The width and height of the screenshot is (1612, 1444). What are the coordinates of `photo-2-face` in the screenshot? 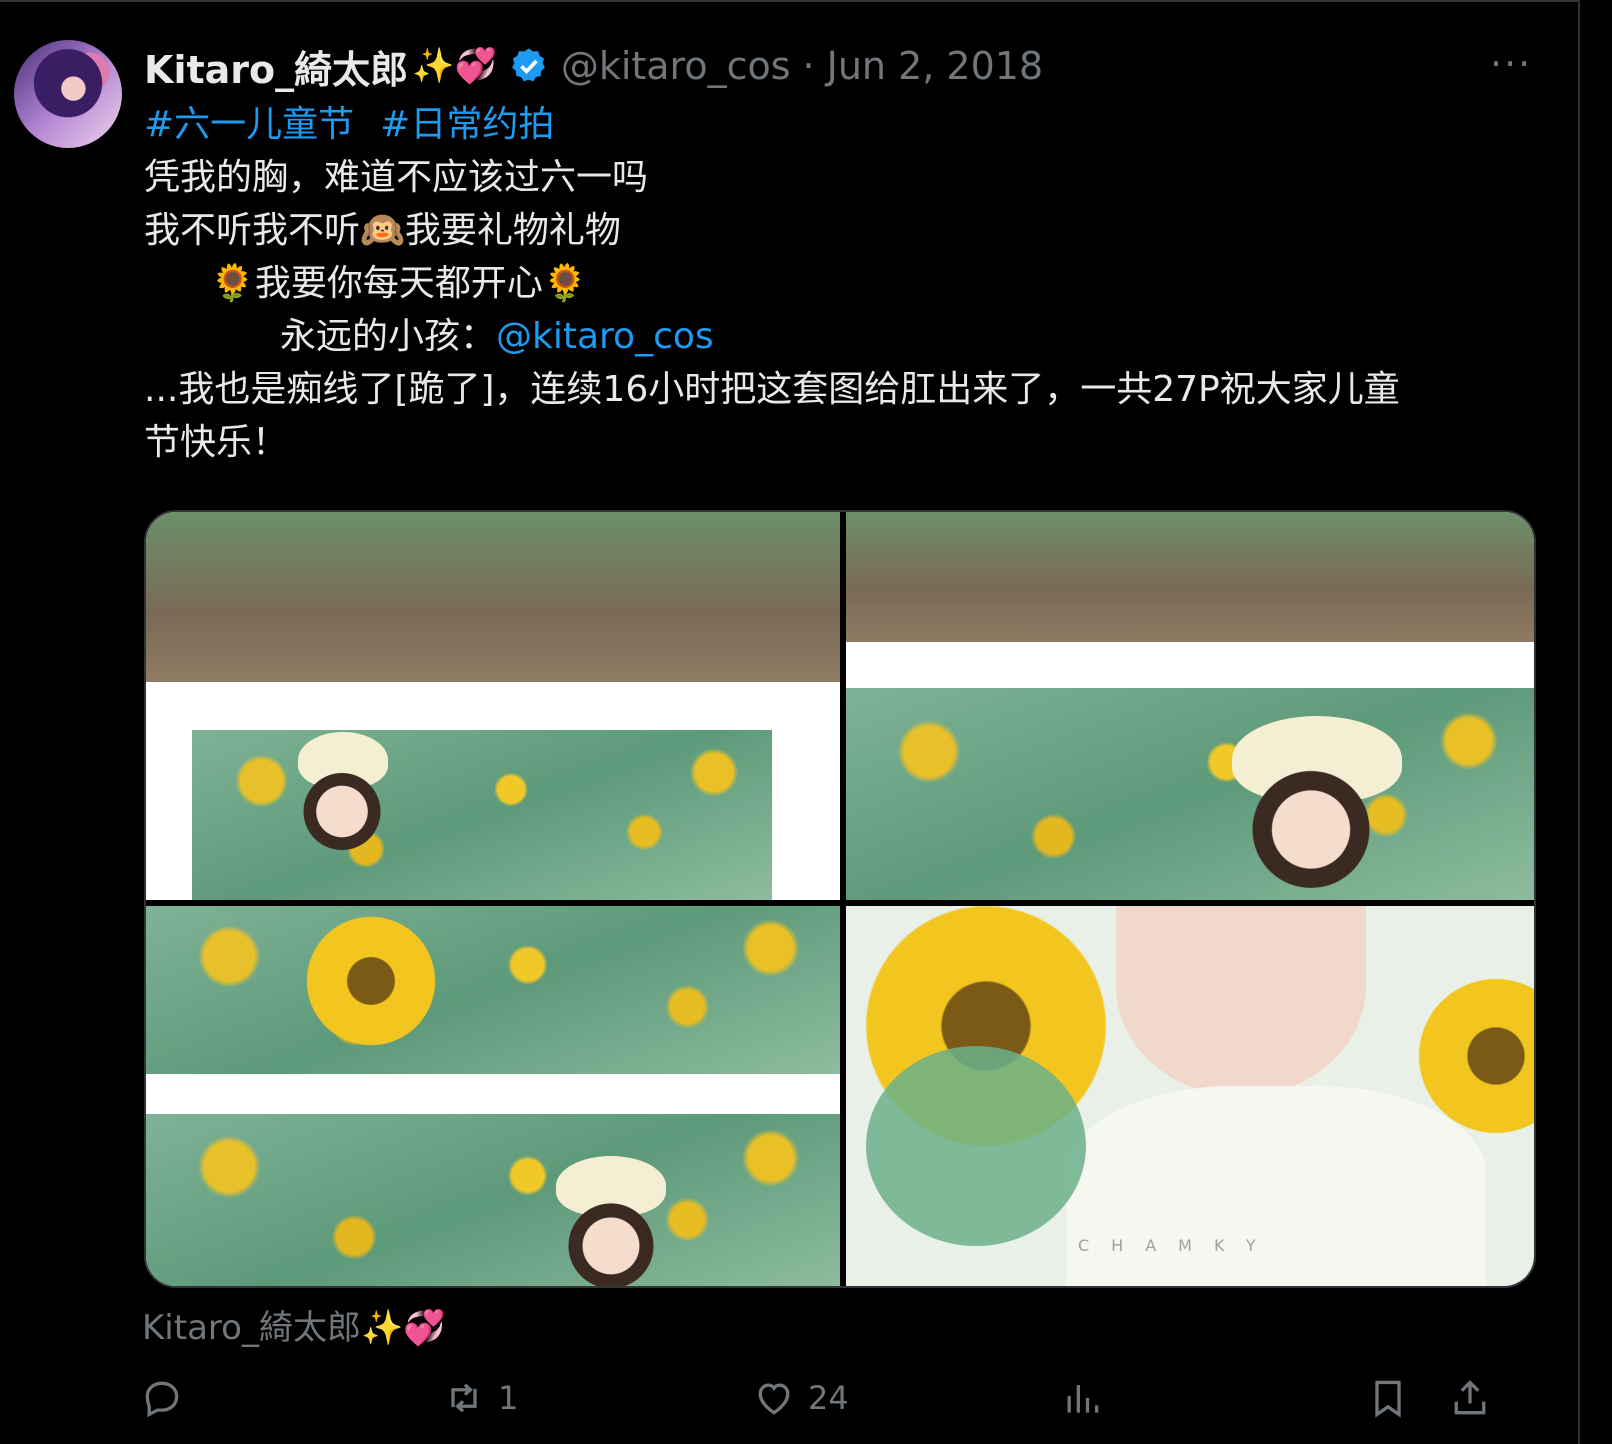 It's located at (1311, 823).